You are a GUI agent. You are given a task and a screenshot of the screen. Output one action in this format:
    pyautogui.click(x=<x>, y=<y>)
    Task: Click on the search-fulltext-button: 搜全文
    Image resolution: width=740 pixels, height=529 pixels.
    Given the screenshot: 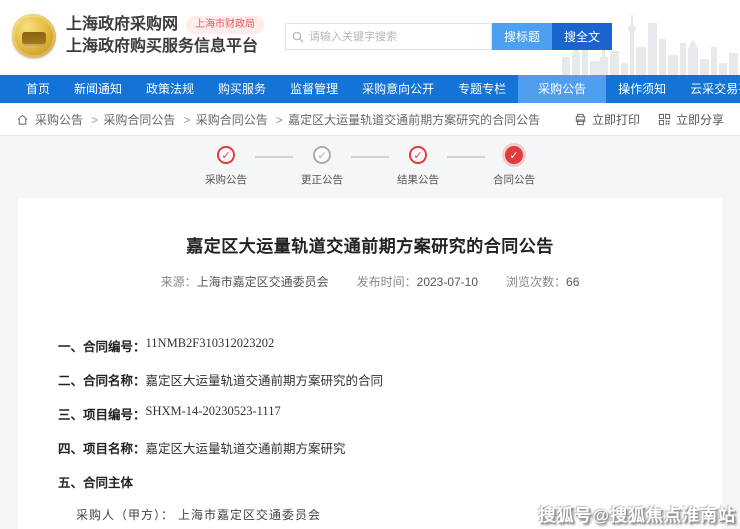 What is the action you would take?
    pyautogui.click(x=582, y=36)
    